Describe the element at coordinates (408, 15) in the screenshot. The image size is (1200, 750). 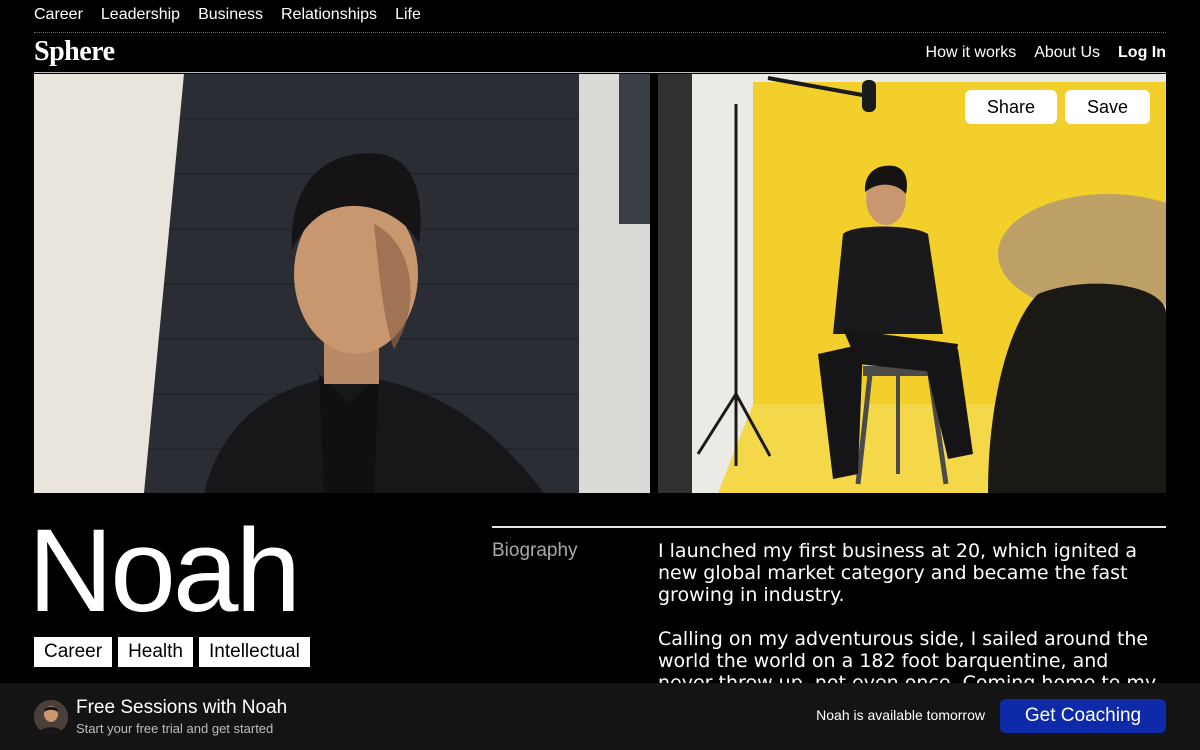
I see `nav-life: Life` at that location.